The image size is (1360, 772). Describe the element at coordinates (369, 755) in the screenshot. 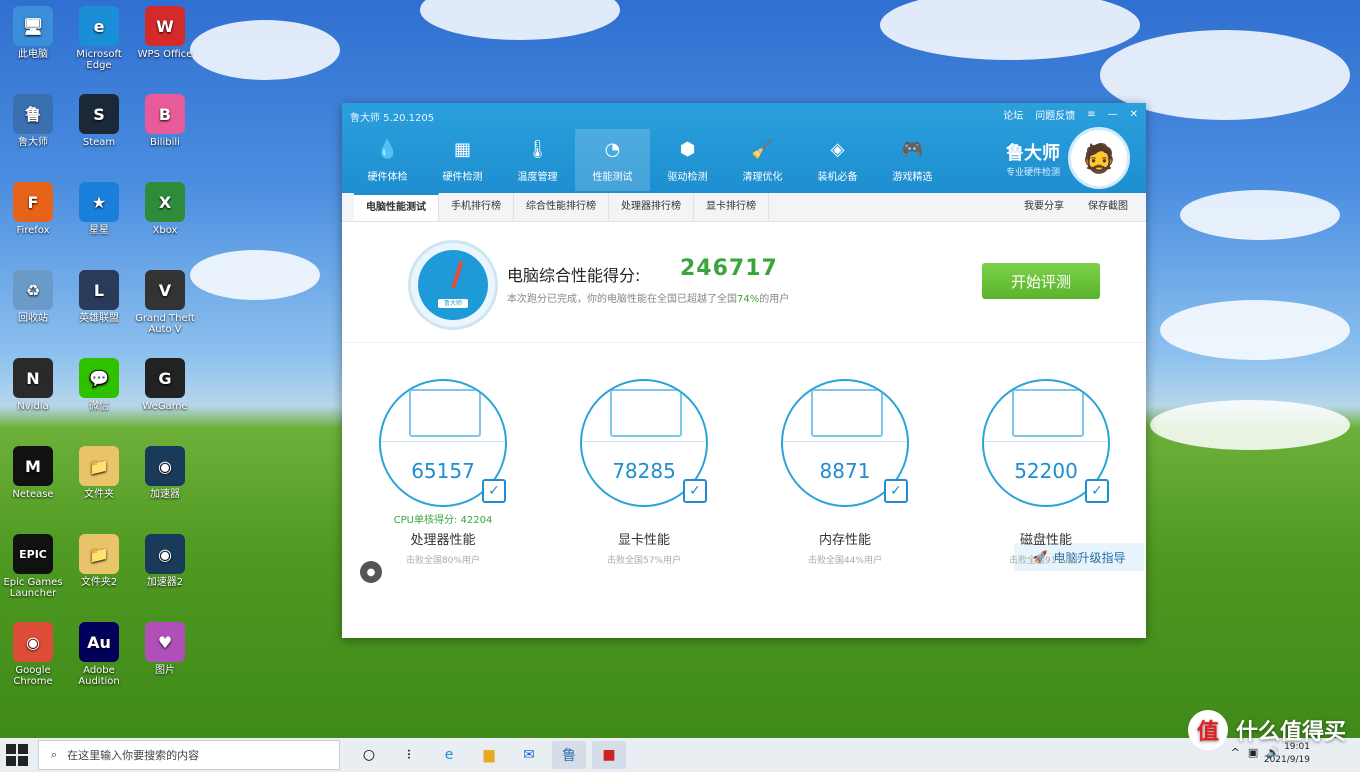

I see `cortana-icon: ○` at that location.